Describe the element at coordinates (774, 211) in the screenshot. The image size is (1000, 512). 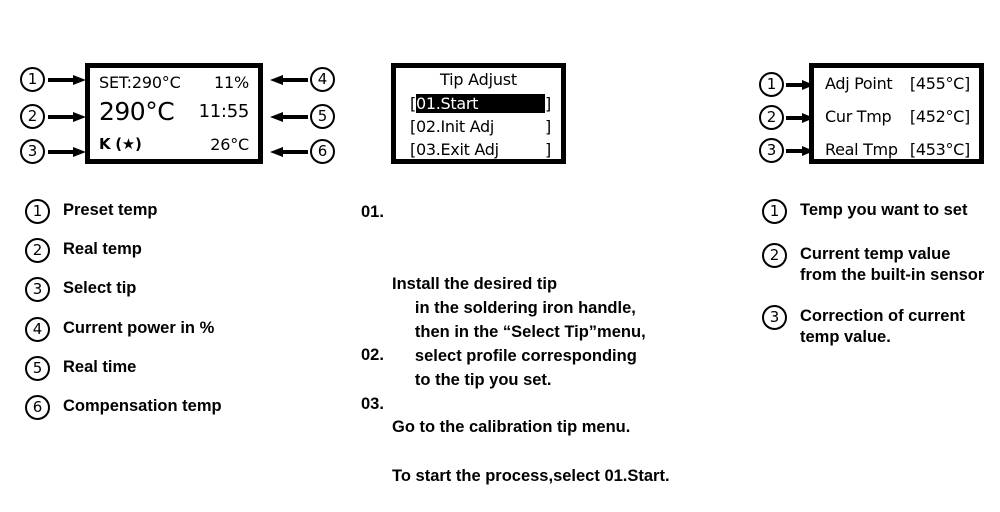
I see `adj-legend-circle-1: 1` at that location.